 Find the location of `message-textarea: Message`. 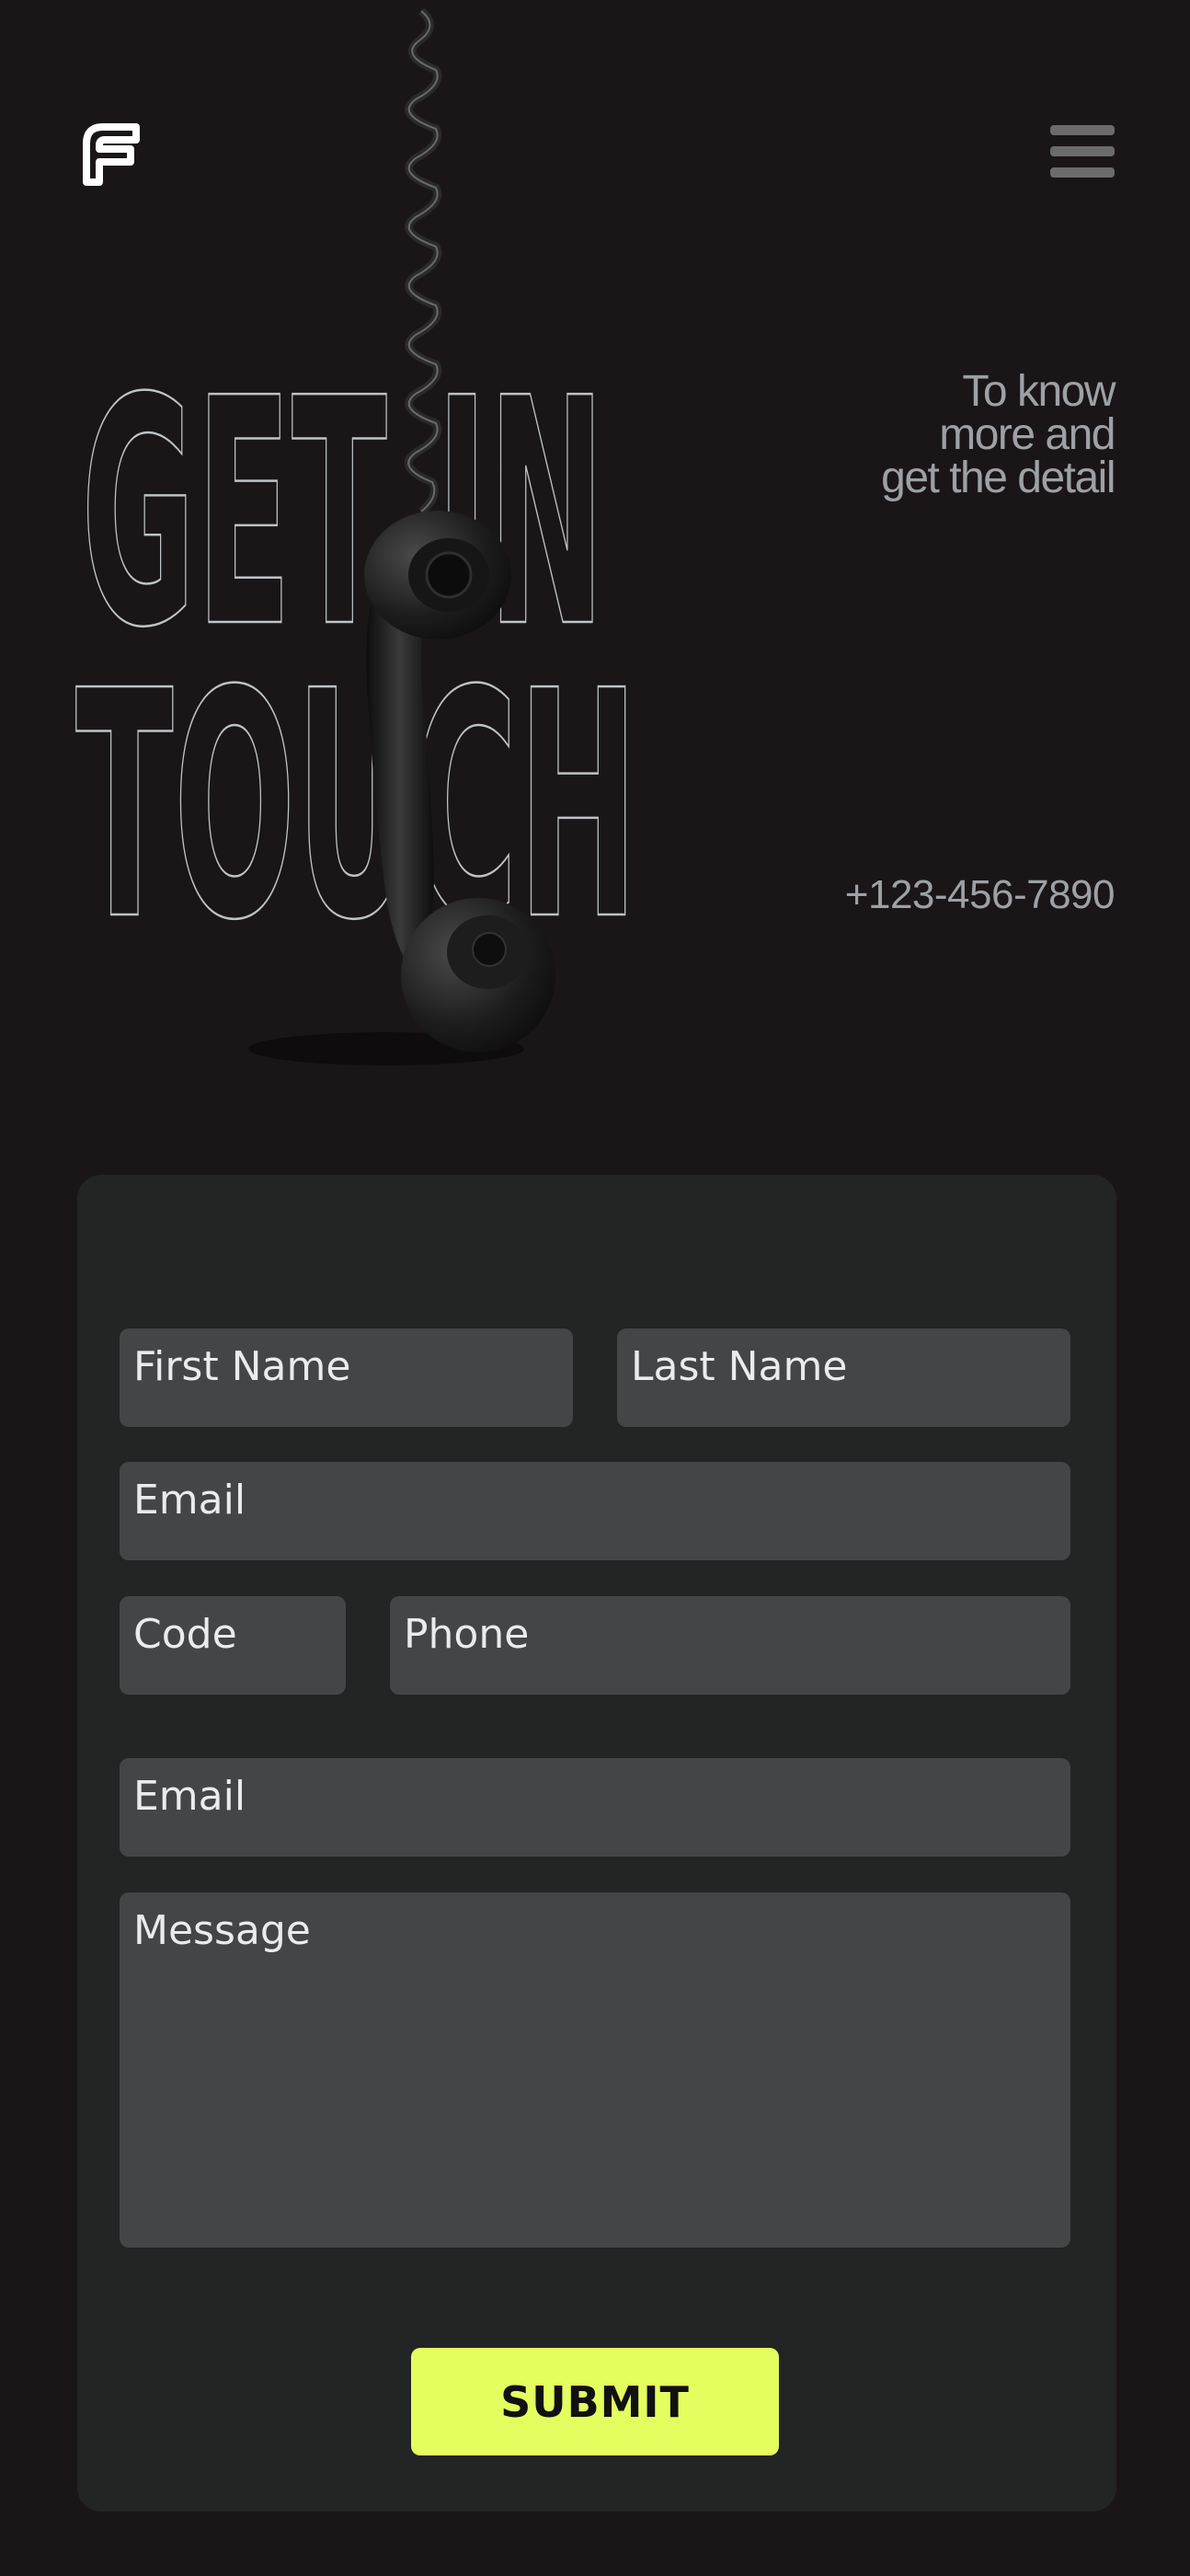

message-textarea: Message is located at coordinates (595, 2070).